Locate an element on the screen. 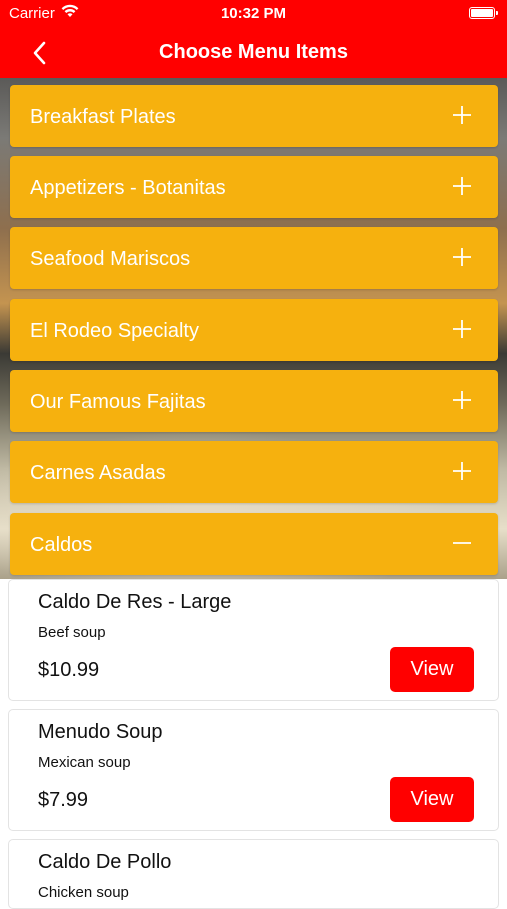  category-el-rodeo-specialty: El Rodeo Specialty is located at coordinates (254, 330).